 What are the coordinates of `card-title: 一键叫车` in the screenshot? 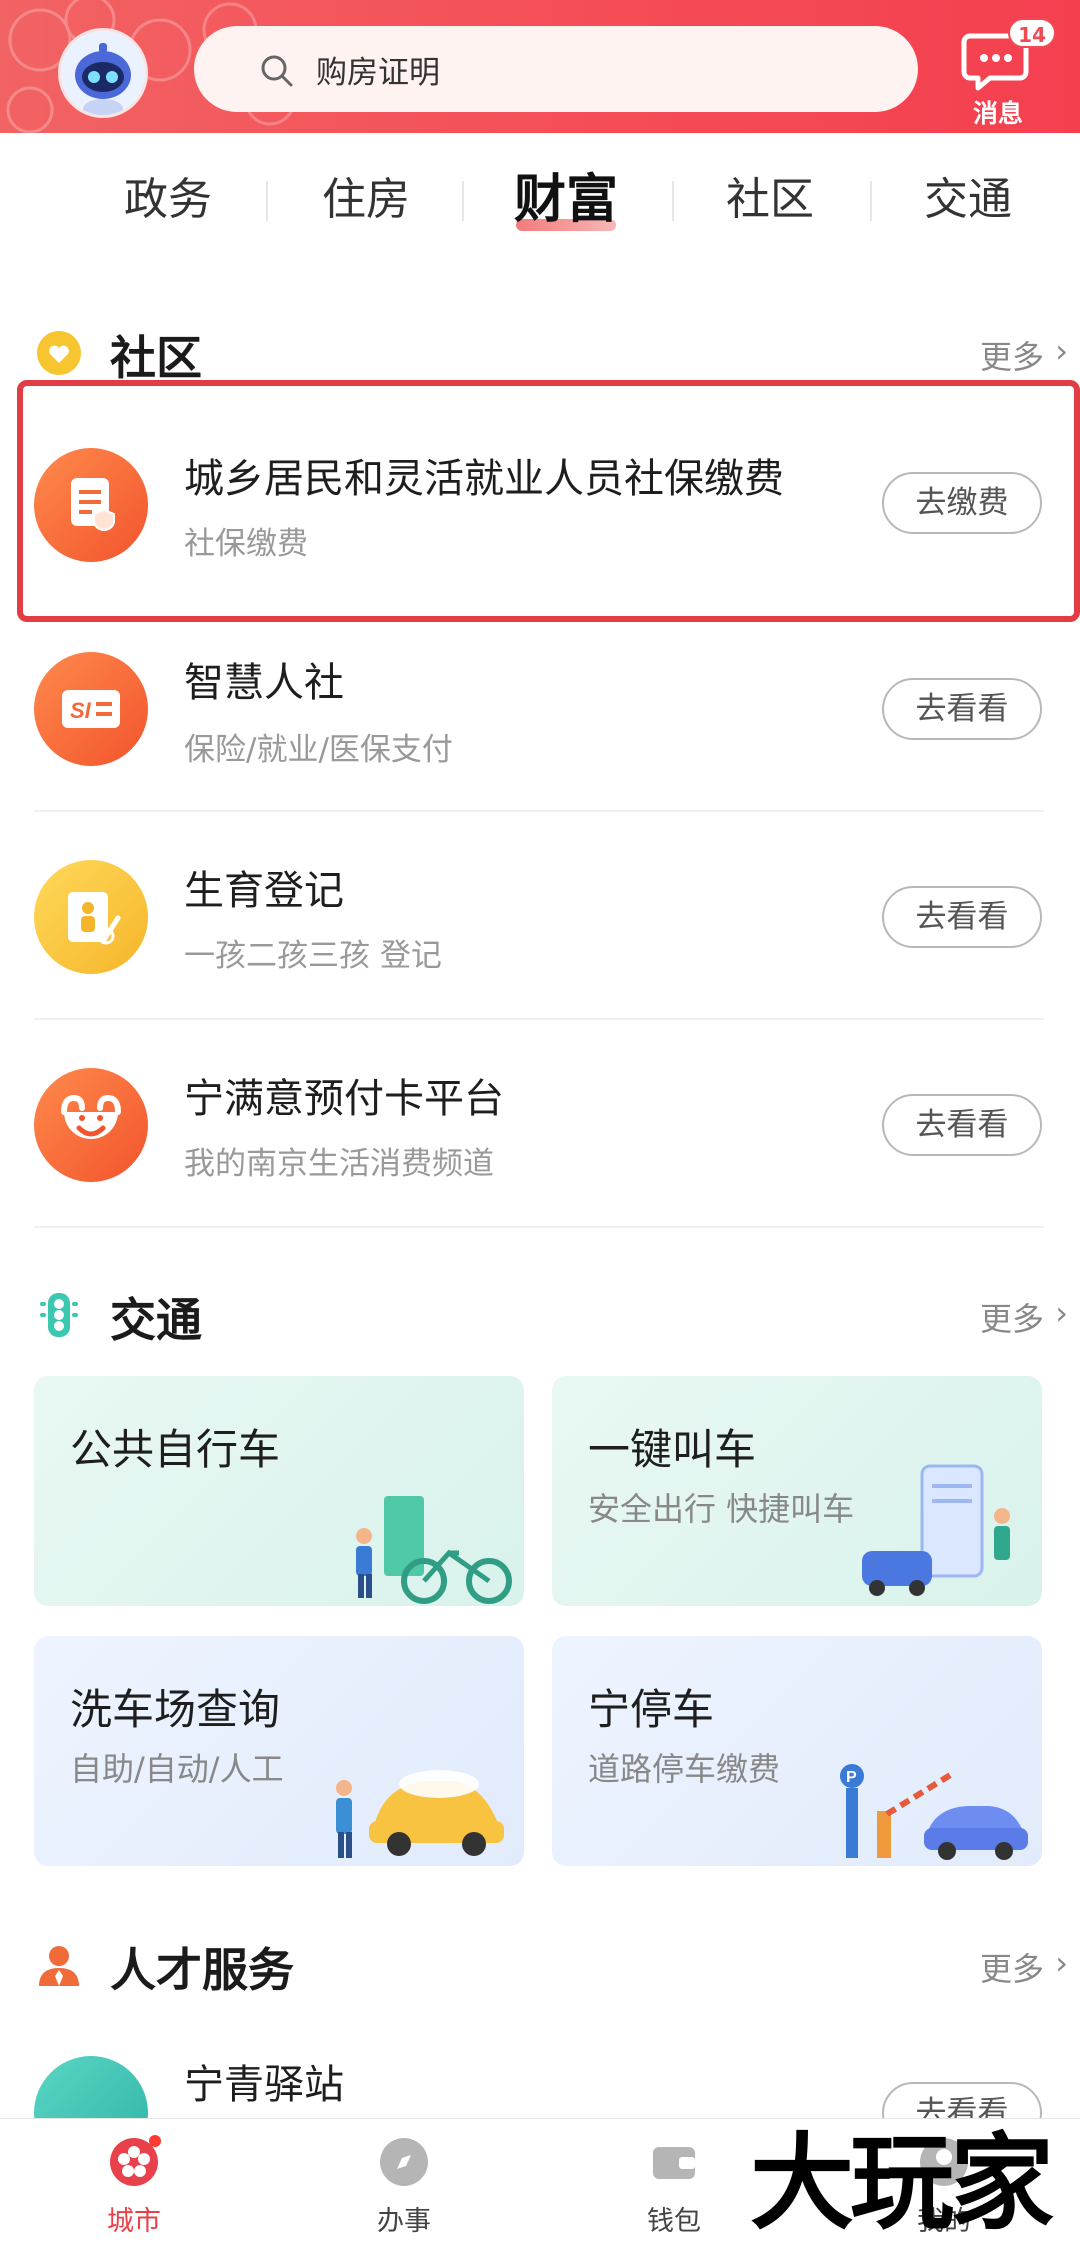 It's located at (672, 1449).